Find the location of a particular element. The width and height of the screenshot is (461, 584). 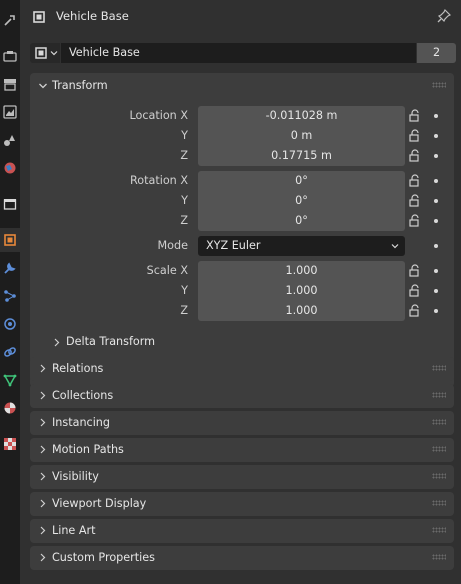

panel-title: Line Art is located at coordinates (74, 530).